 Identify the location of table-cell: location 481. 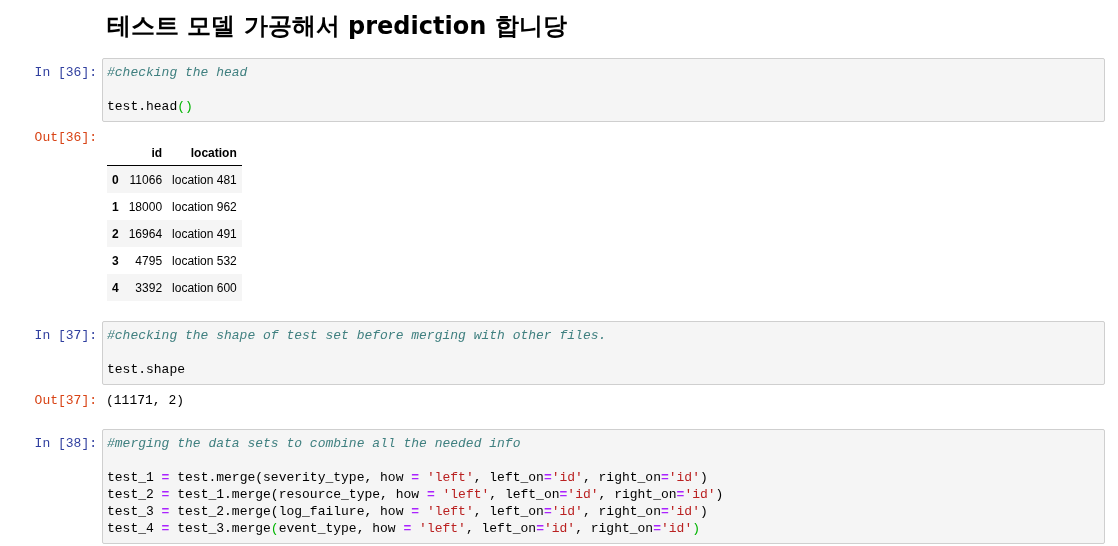
(204, 179).